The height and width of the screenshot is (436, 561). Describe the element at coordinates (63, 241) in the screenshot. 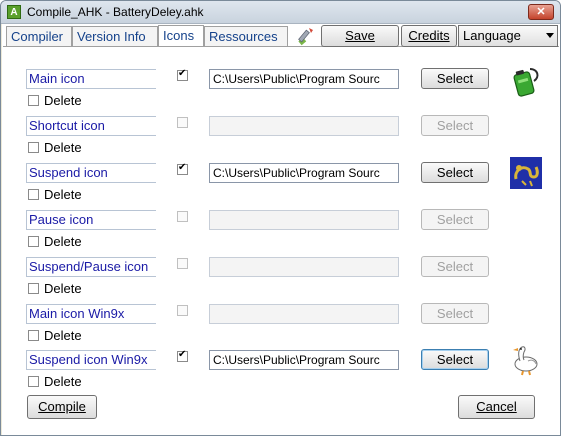

I see `delete-pause-icon-label: Delete` at that location.